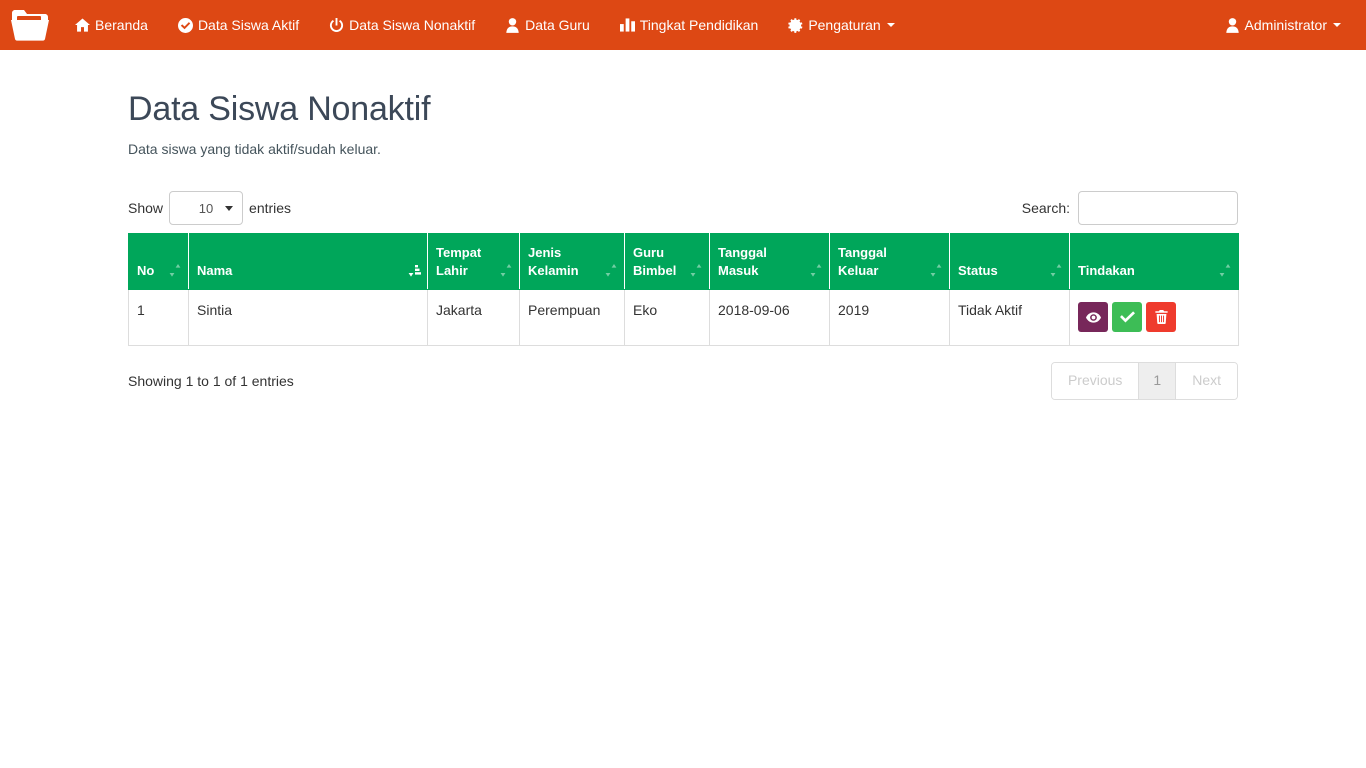 The width and height of the screenshot is (1366, 768). I want to click on cell-tanggal-keluar: 2019, so click(889, 318).